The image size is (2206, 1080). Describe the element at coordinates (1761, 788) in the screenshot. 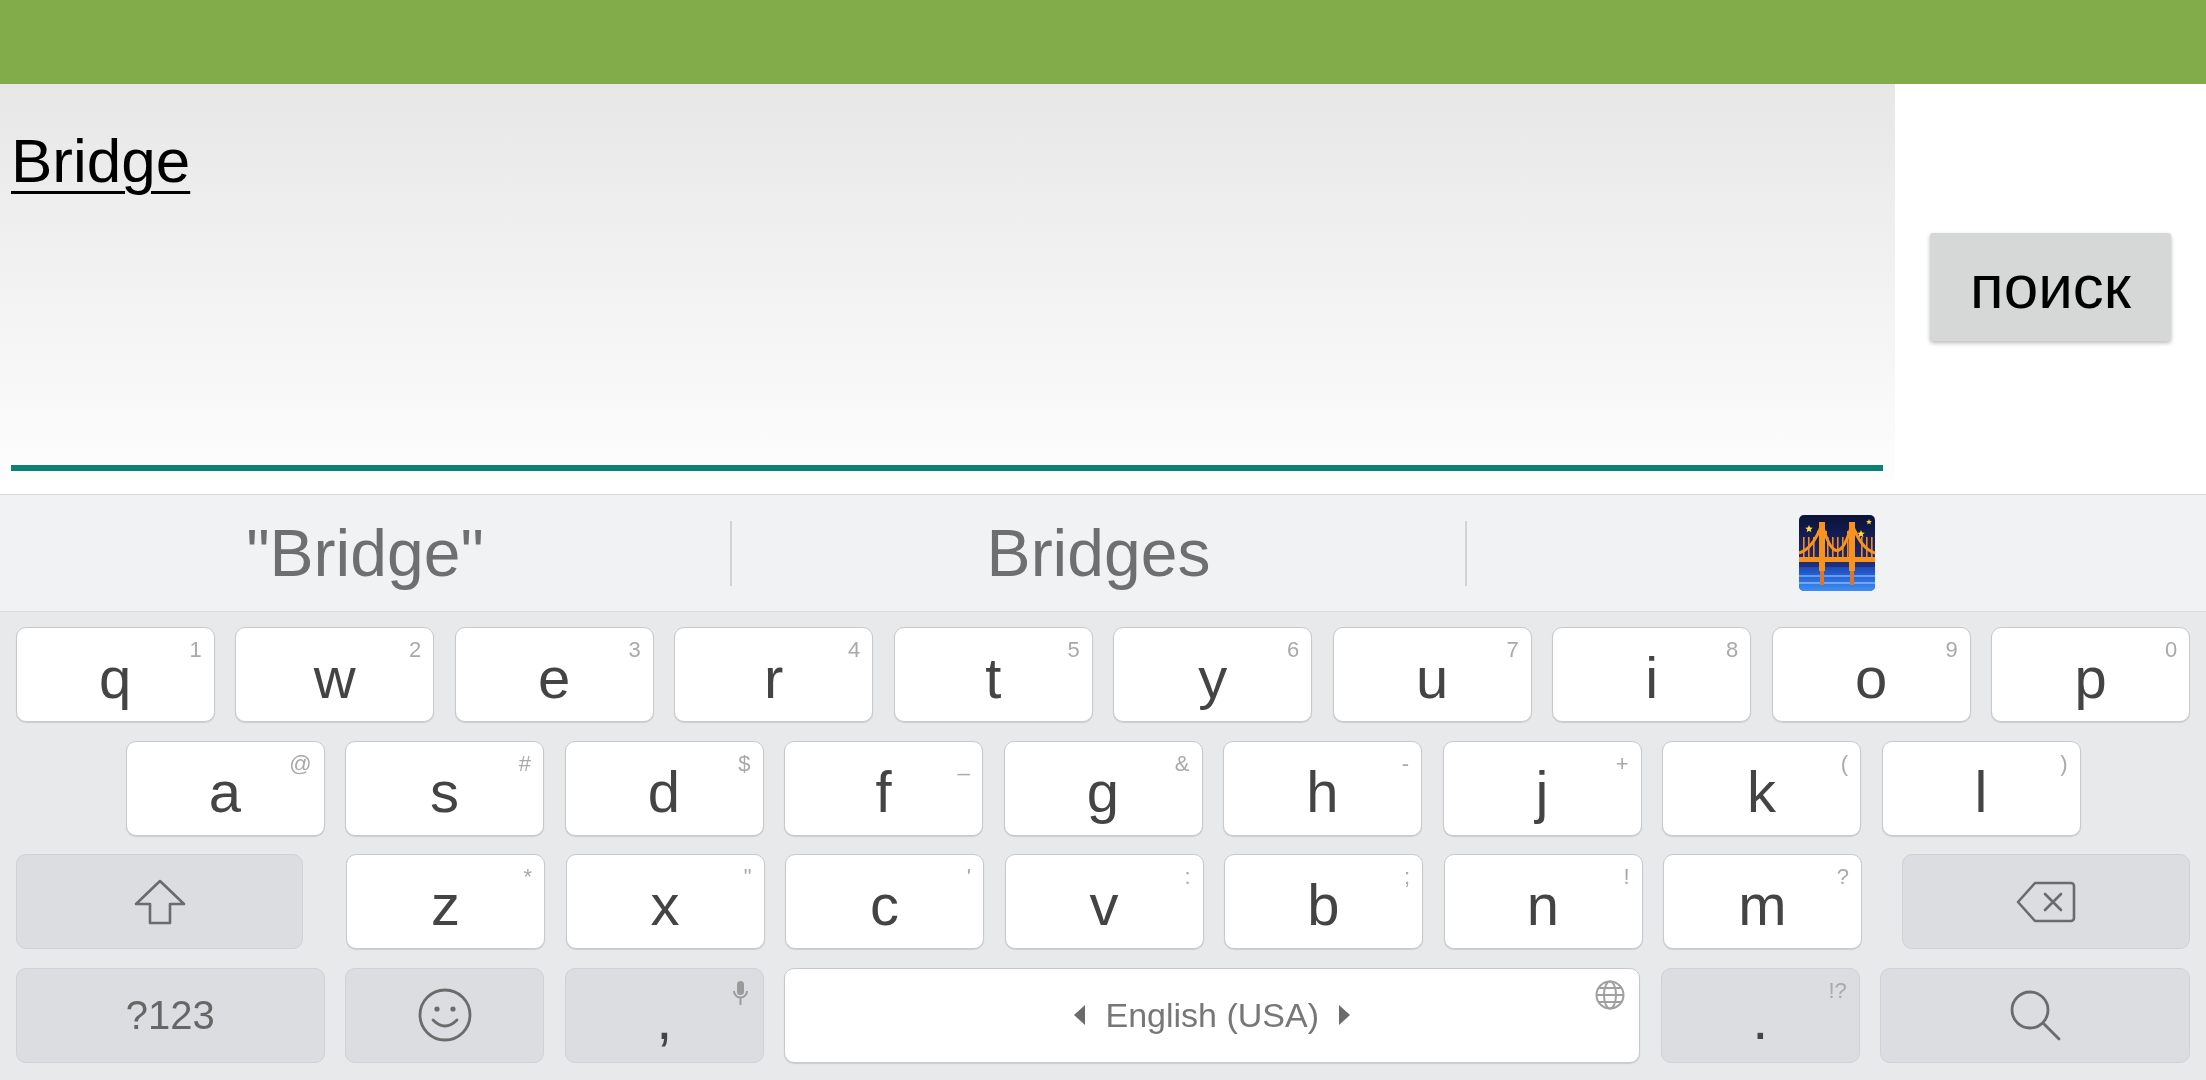

I see `letter-key: k (` at that location.